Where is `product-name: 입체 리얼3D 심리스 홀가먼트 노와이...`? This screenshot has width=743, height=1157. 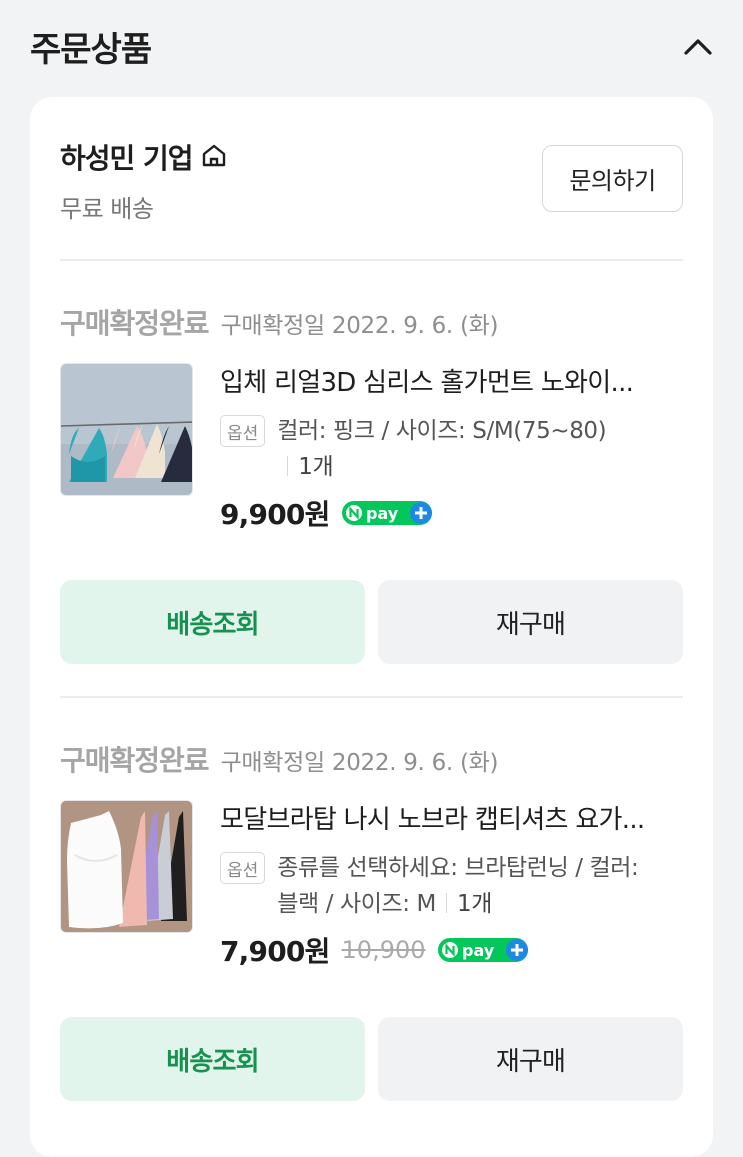 product-name: 입체 리얼3D 심리스 홀가먼트 노와이... is located at coordinates (451, 383).